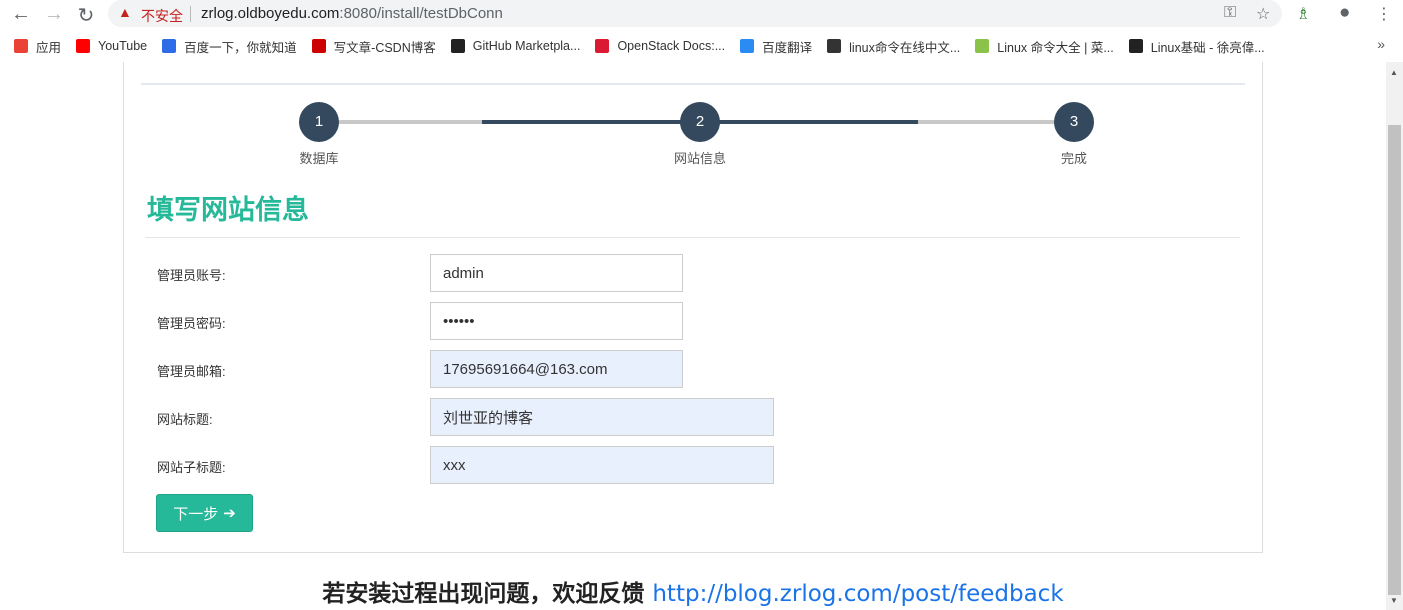 This screenshot has width=1403, height=610. Describe the element at coordinates (602, 465) in the screenshot. I see `site-subtitle-input` at that location.